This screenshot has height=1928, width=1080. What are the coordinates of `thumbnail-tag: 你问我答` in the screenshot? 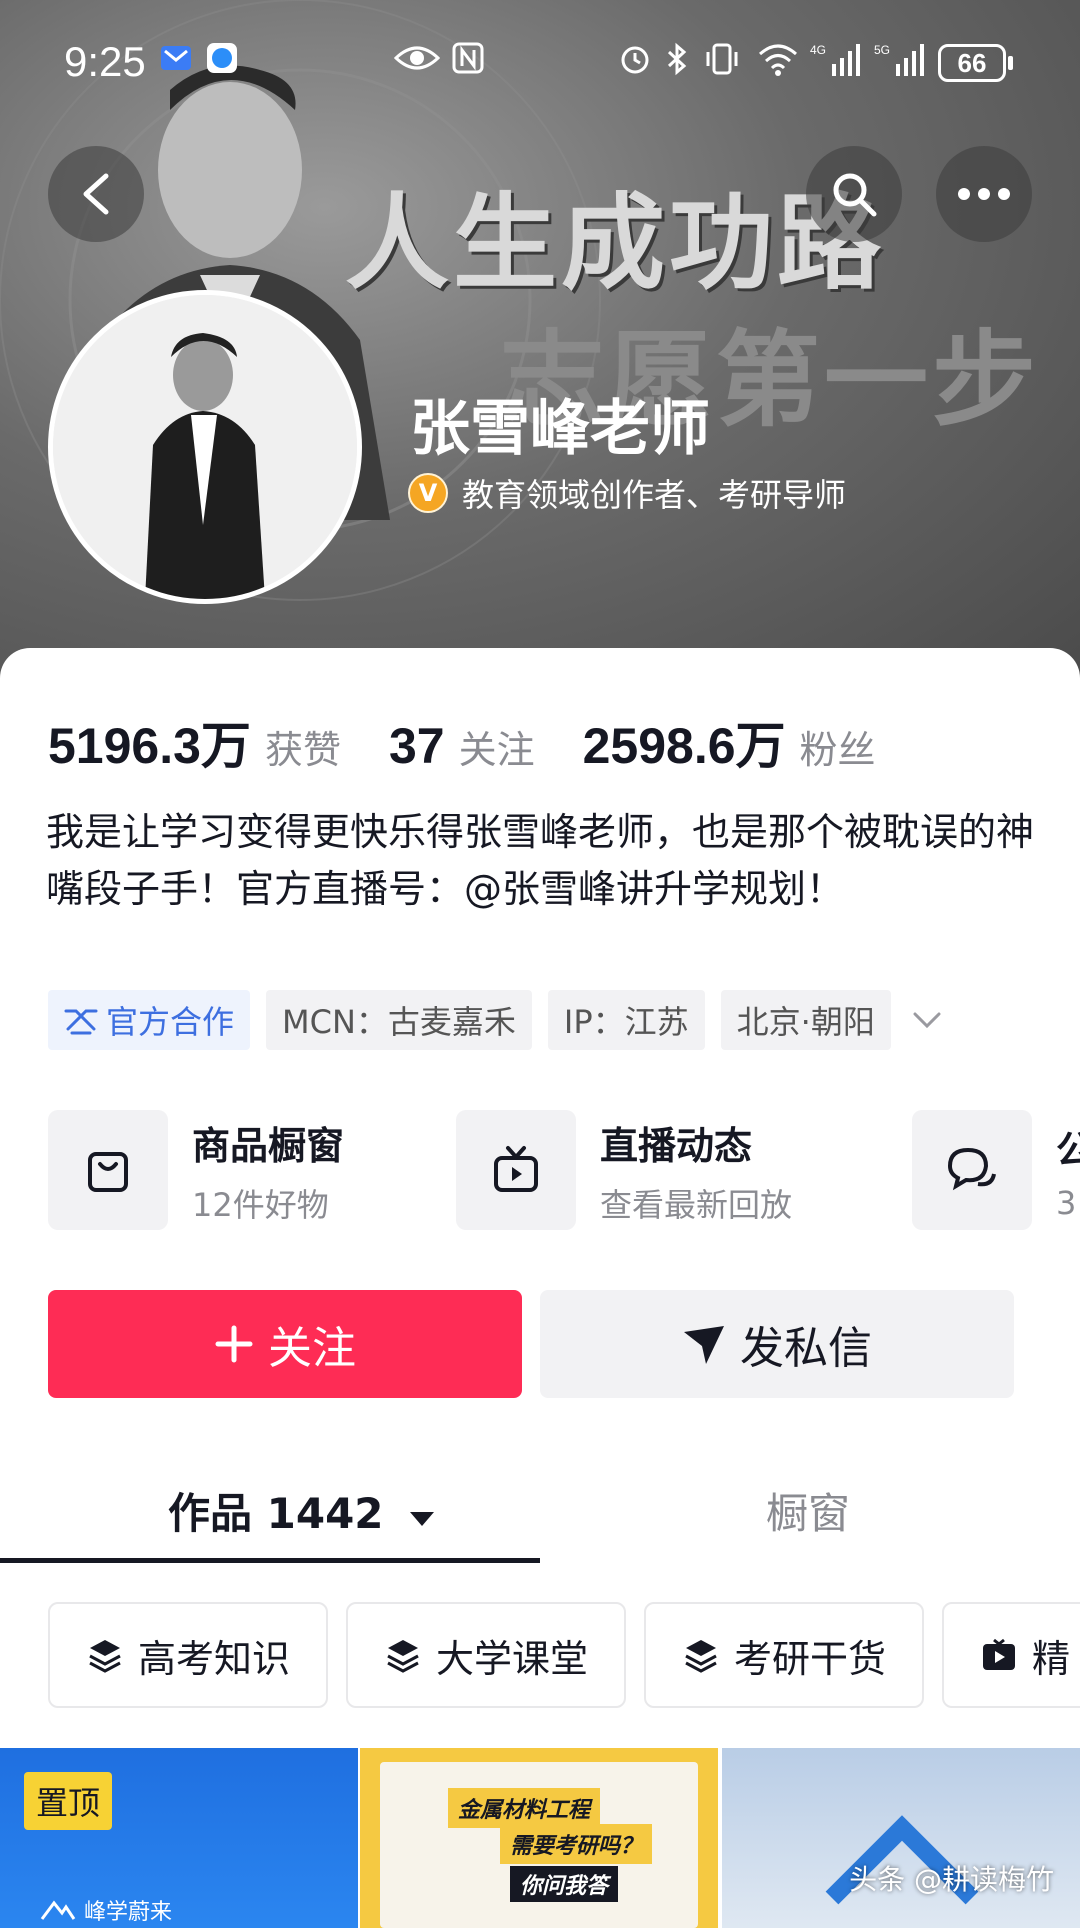 It's located at (564, 1884).